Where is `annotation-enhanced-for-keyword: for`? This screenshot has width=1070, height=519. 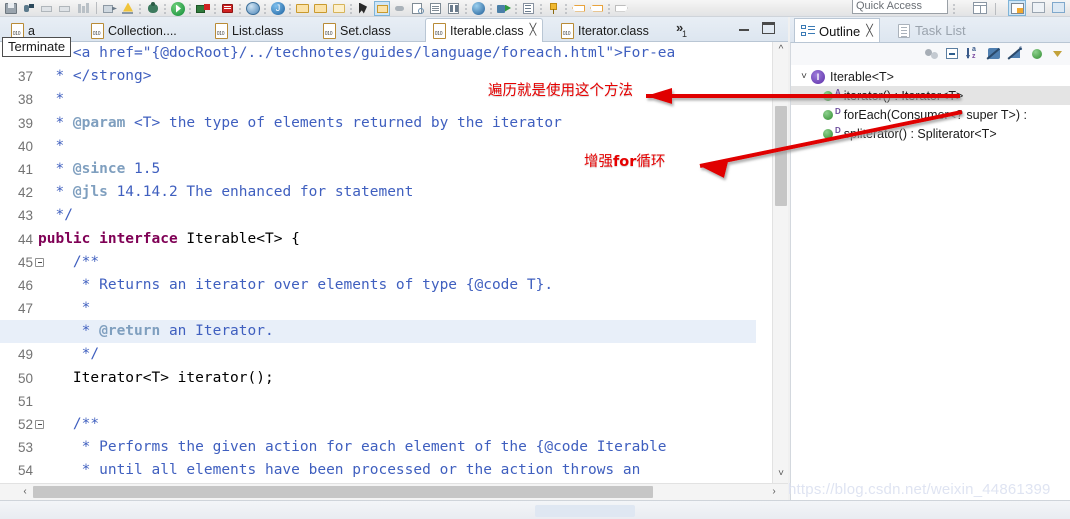
annotation-enhanced-for-keyword: for is located at coordinates (625, 162).